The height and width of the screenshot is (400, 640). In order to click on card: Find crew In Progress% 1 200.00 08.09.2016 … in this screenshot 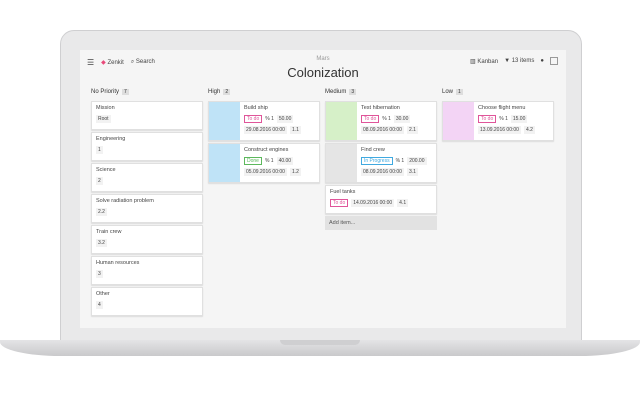, I will do `click(381, 163)`.